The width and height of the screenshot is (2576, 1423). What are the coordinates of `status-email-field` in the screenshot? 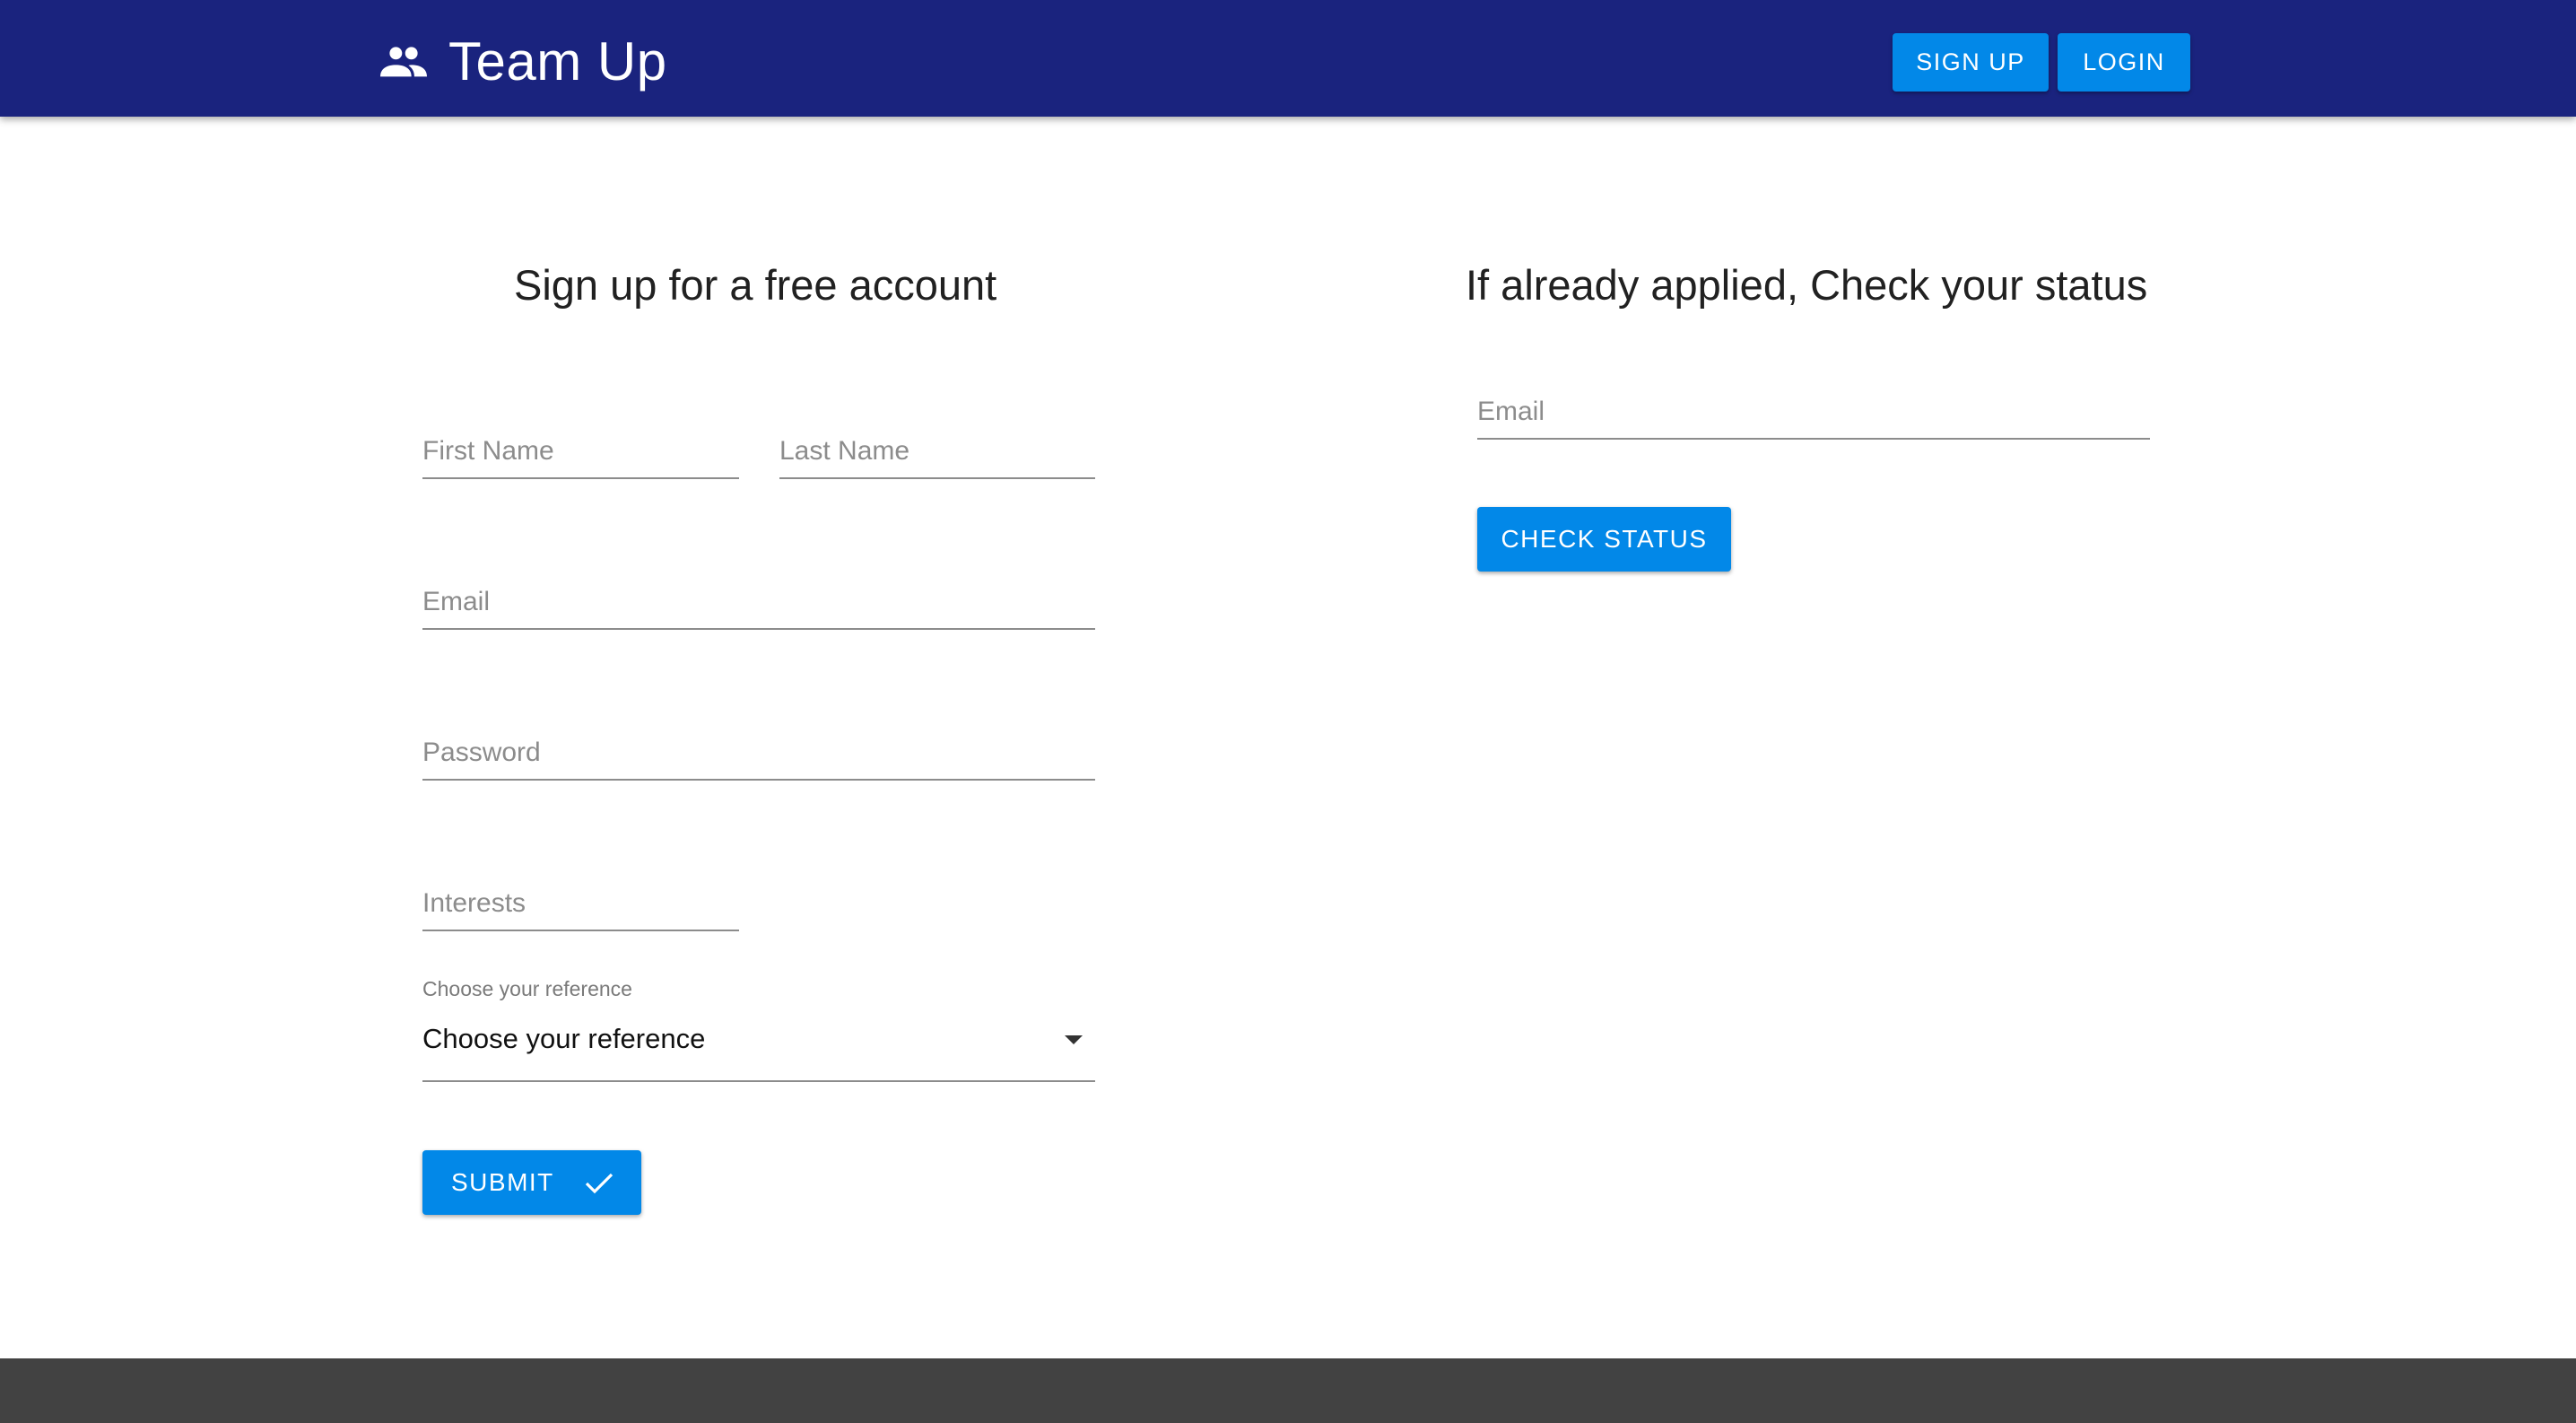 It's located at (1813, 402).